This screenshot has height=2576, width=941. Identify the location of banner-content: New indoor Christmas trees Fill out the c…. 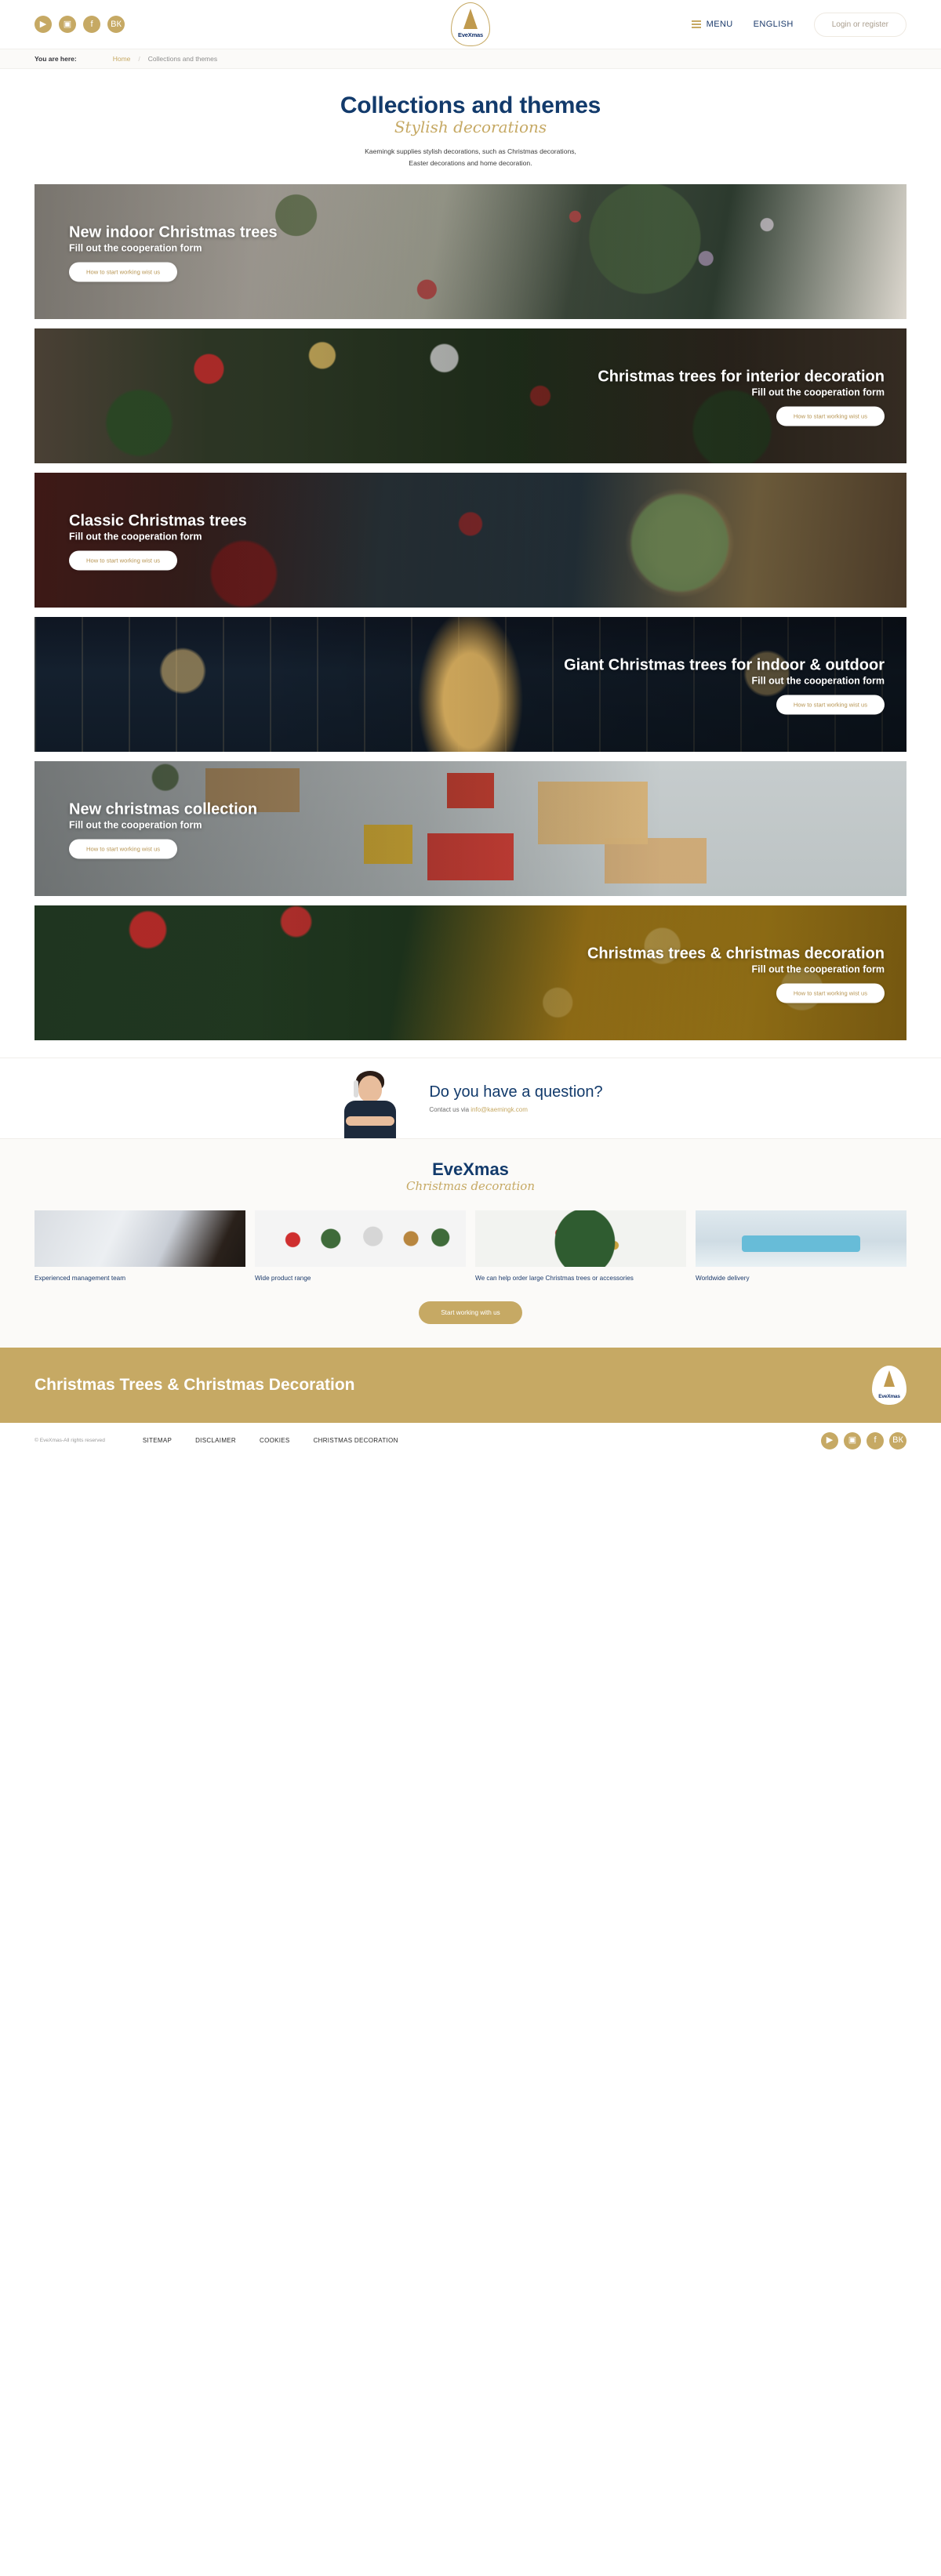
(173, 253).